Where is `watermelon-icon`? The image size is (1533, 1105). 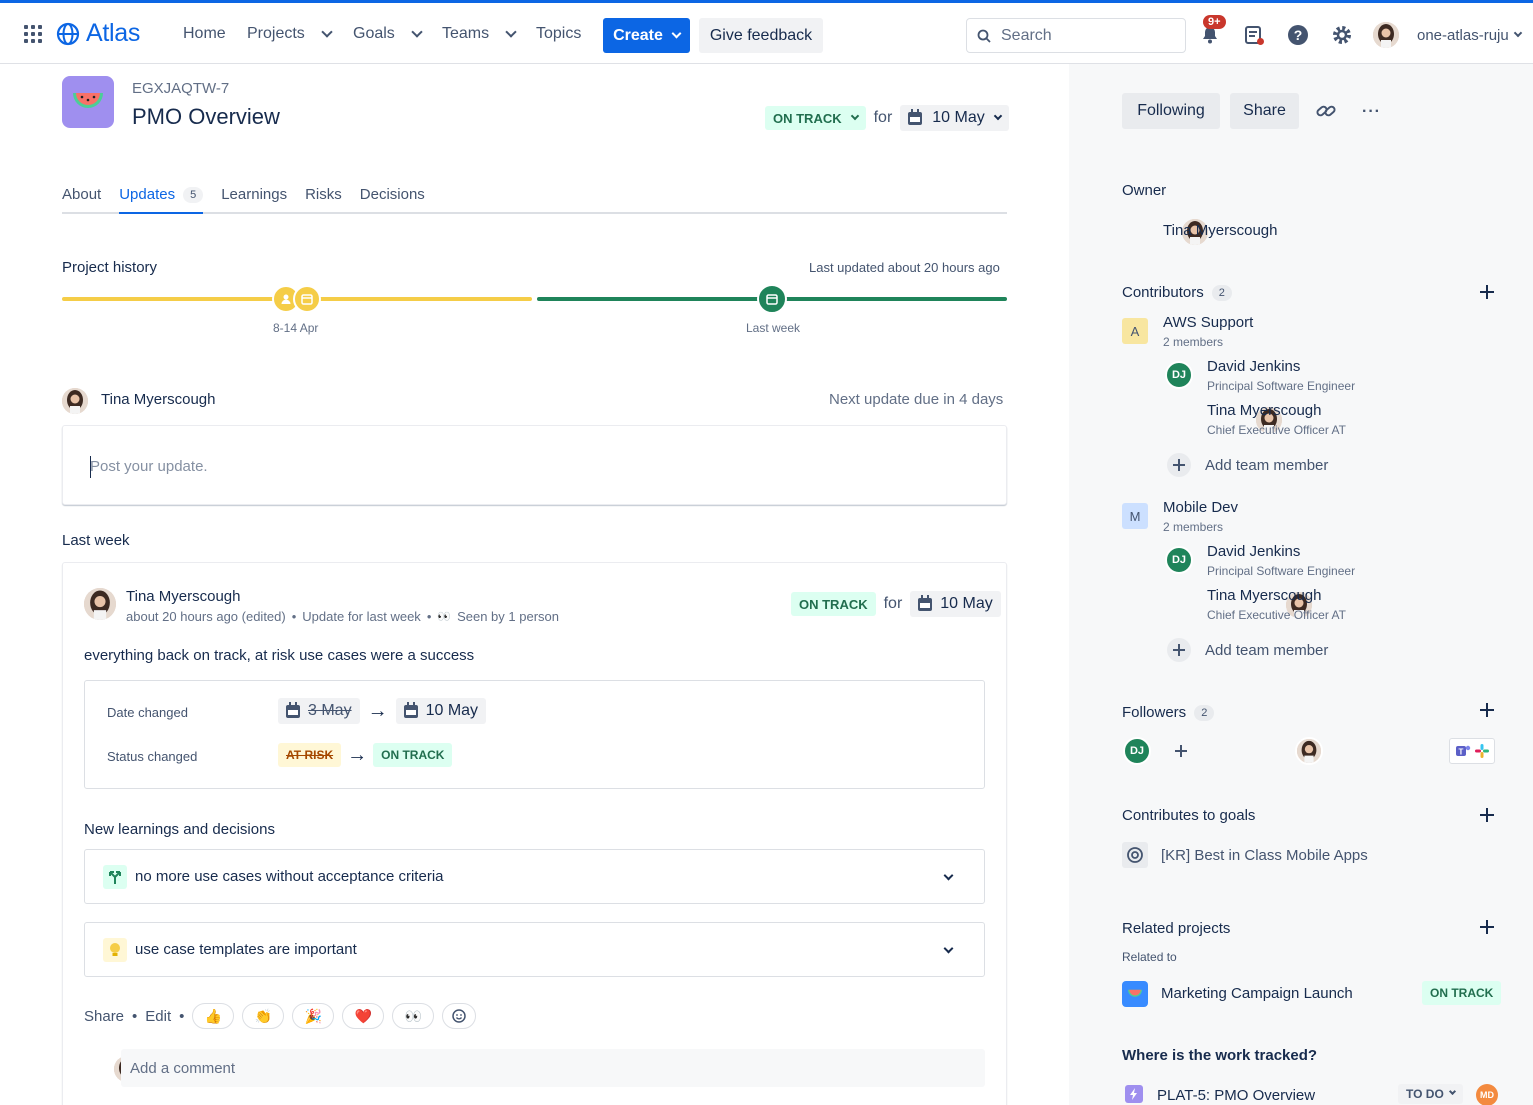 watermelon-icon is located at coordinates (88, 100).